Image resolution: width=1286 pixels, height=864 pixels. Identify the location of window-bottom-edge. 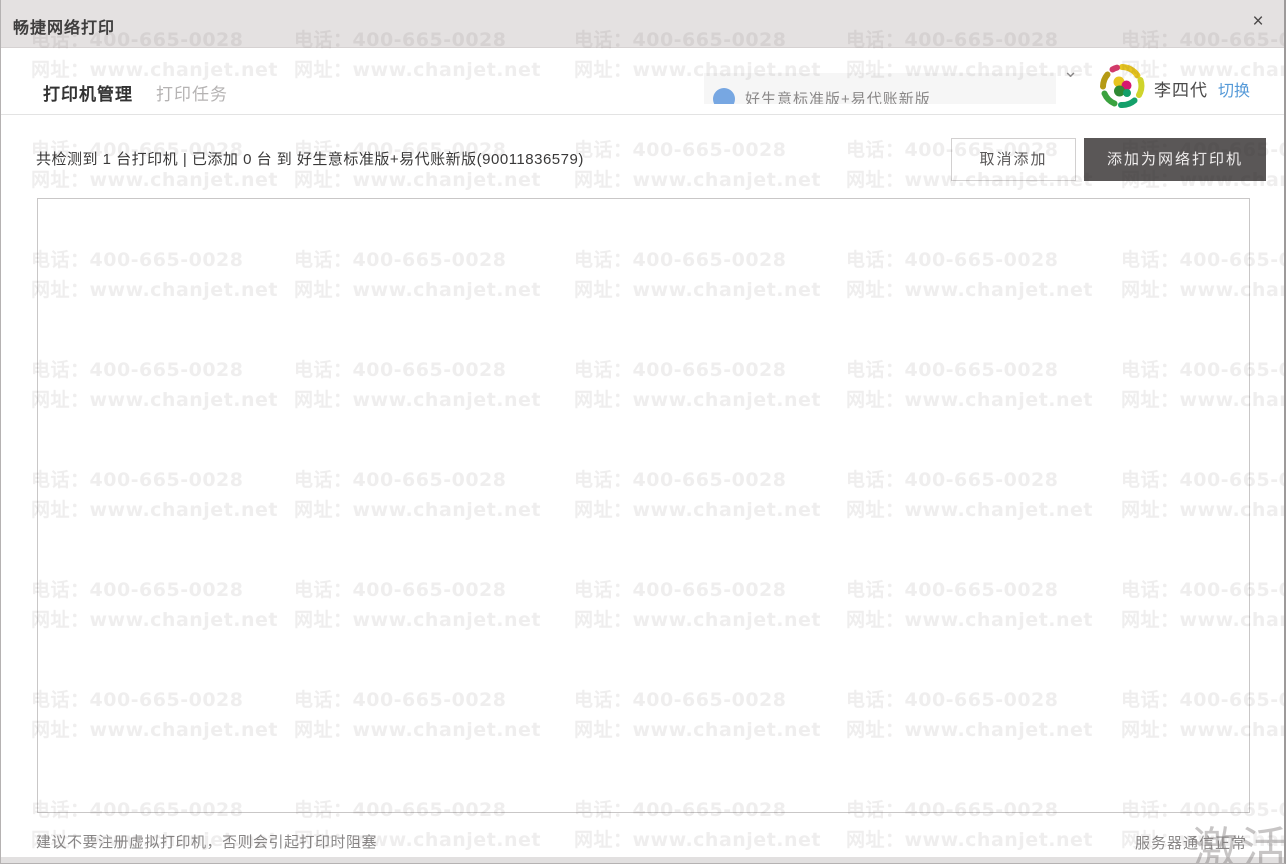
(642, 860).